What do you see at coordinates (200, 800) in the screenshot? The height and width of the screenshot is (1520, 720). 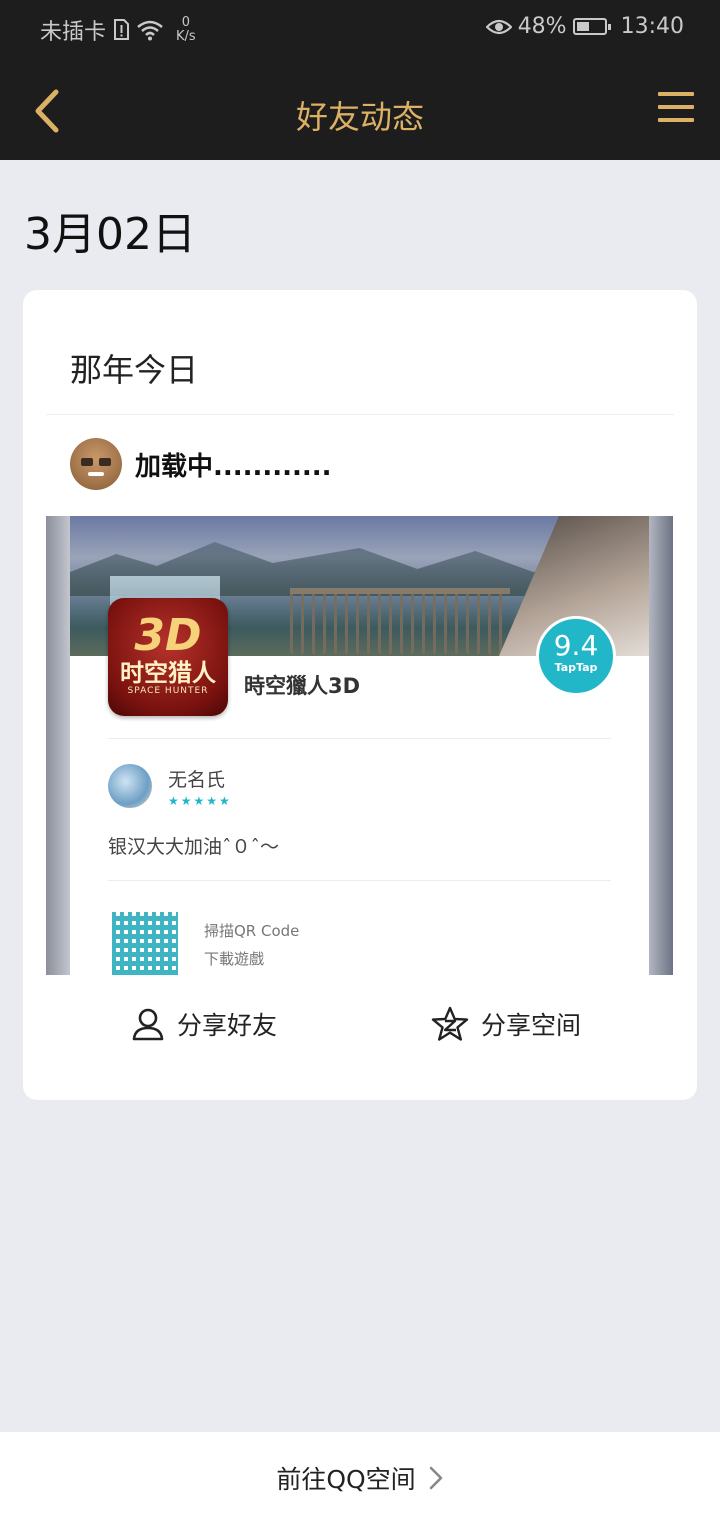 I see `star-rating: ★★★★★` at bounding box center [200, 800].